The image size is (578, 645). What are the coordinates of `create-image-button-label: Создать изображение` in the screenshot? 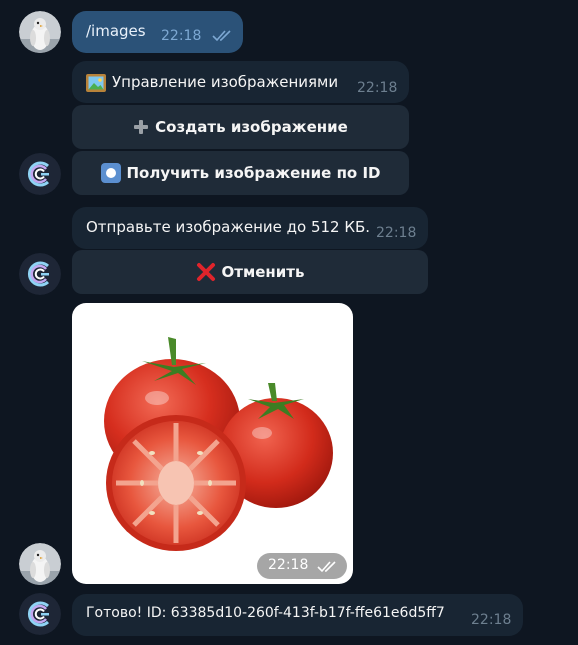 It's located at (251, 127).